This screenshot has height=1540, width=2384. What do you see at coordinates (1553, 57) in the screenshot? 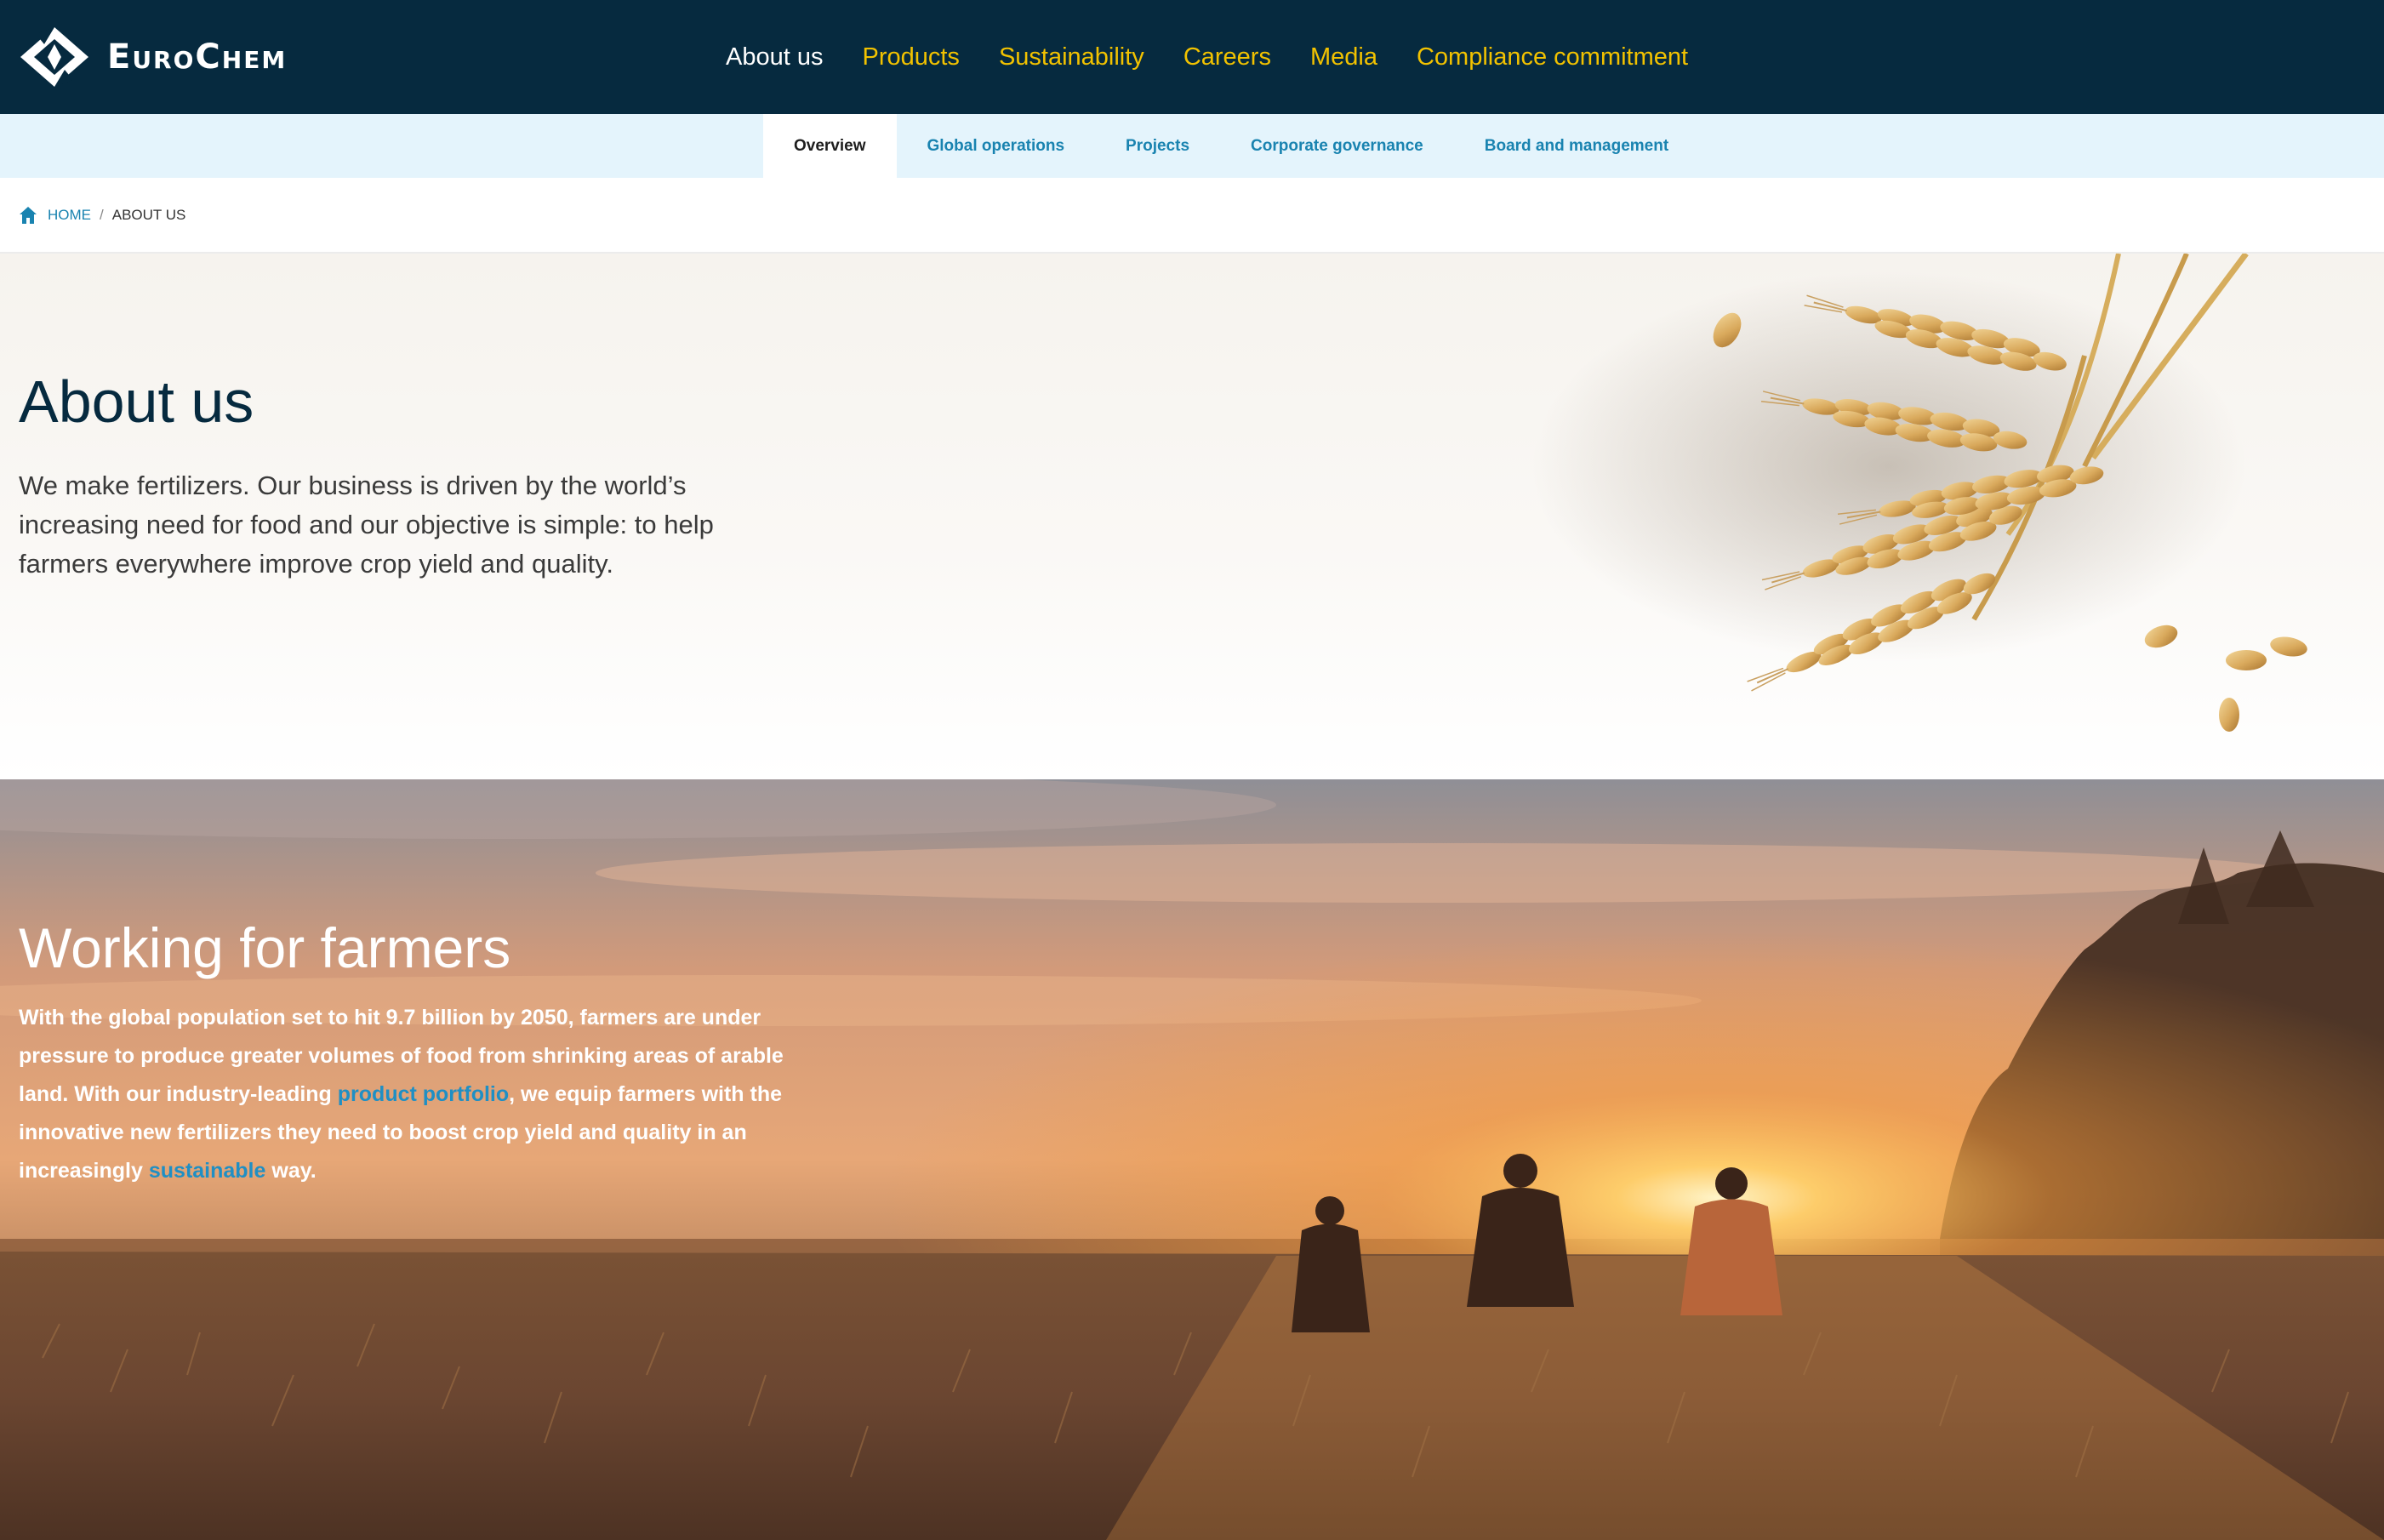
I see `nav-compliance-commitment: Compliance commitment` at bounding box center [1553, 57].